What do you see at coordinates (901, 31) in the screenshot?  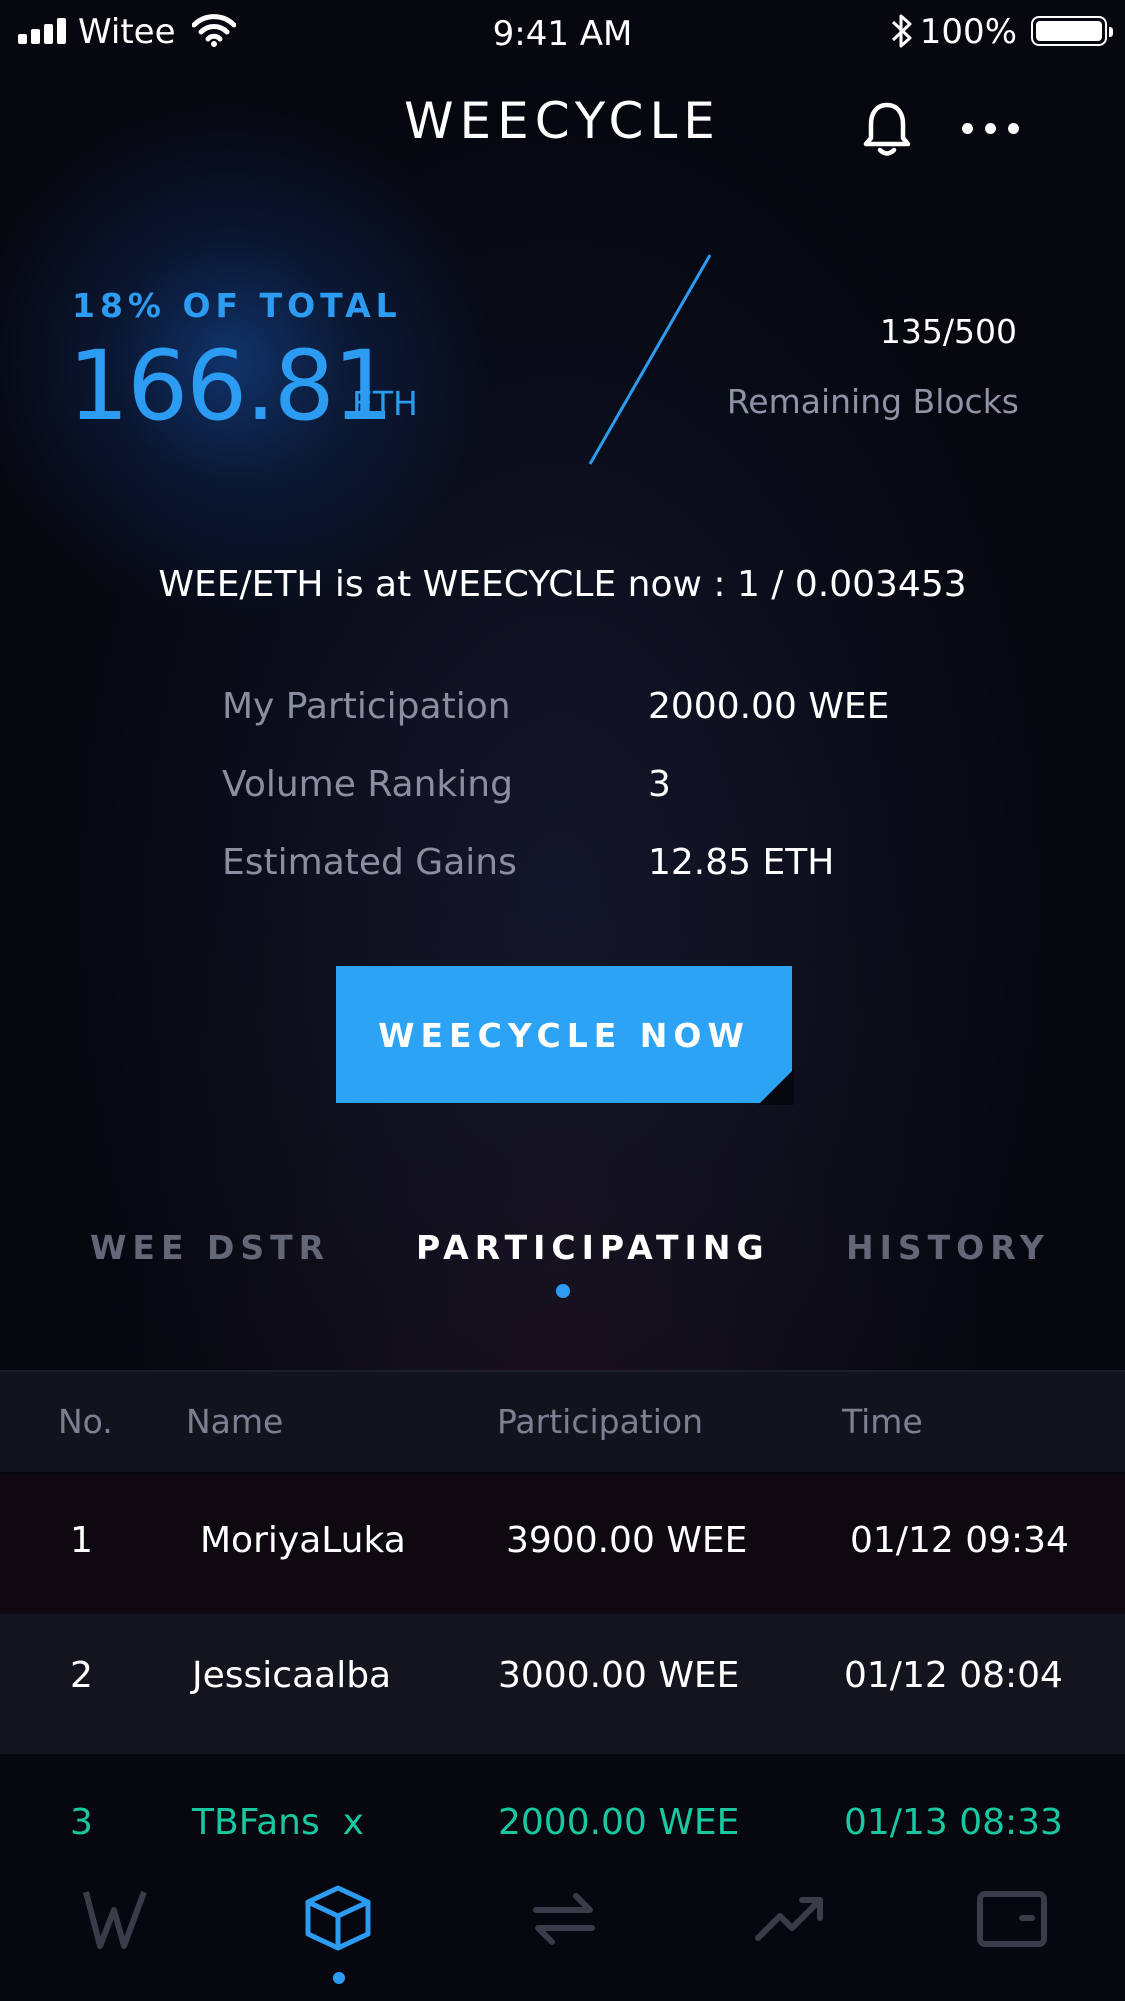 I see `bluetooth-icon` at bounding box center [901, 31].